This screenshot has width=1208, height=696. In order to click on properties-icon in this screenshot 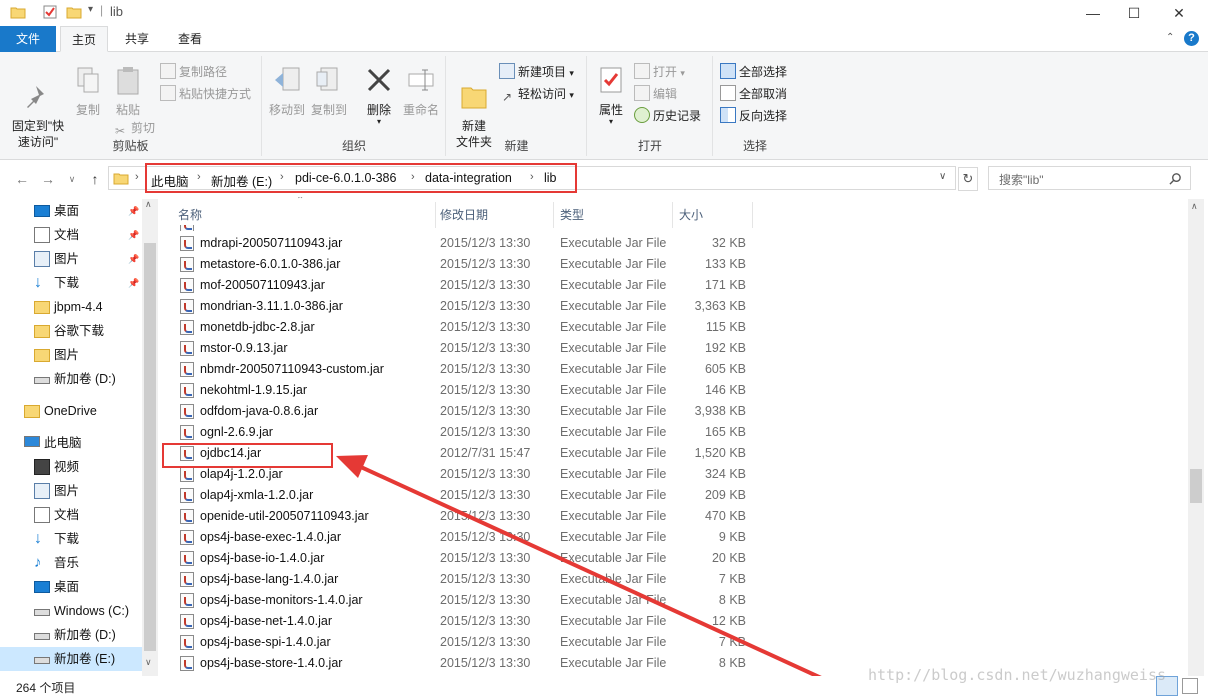, I will do `click(611, 80)`.